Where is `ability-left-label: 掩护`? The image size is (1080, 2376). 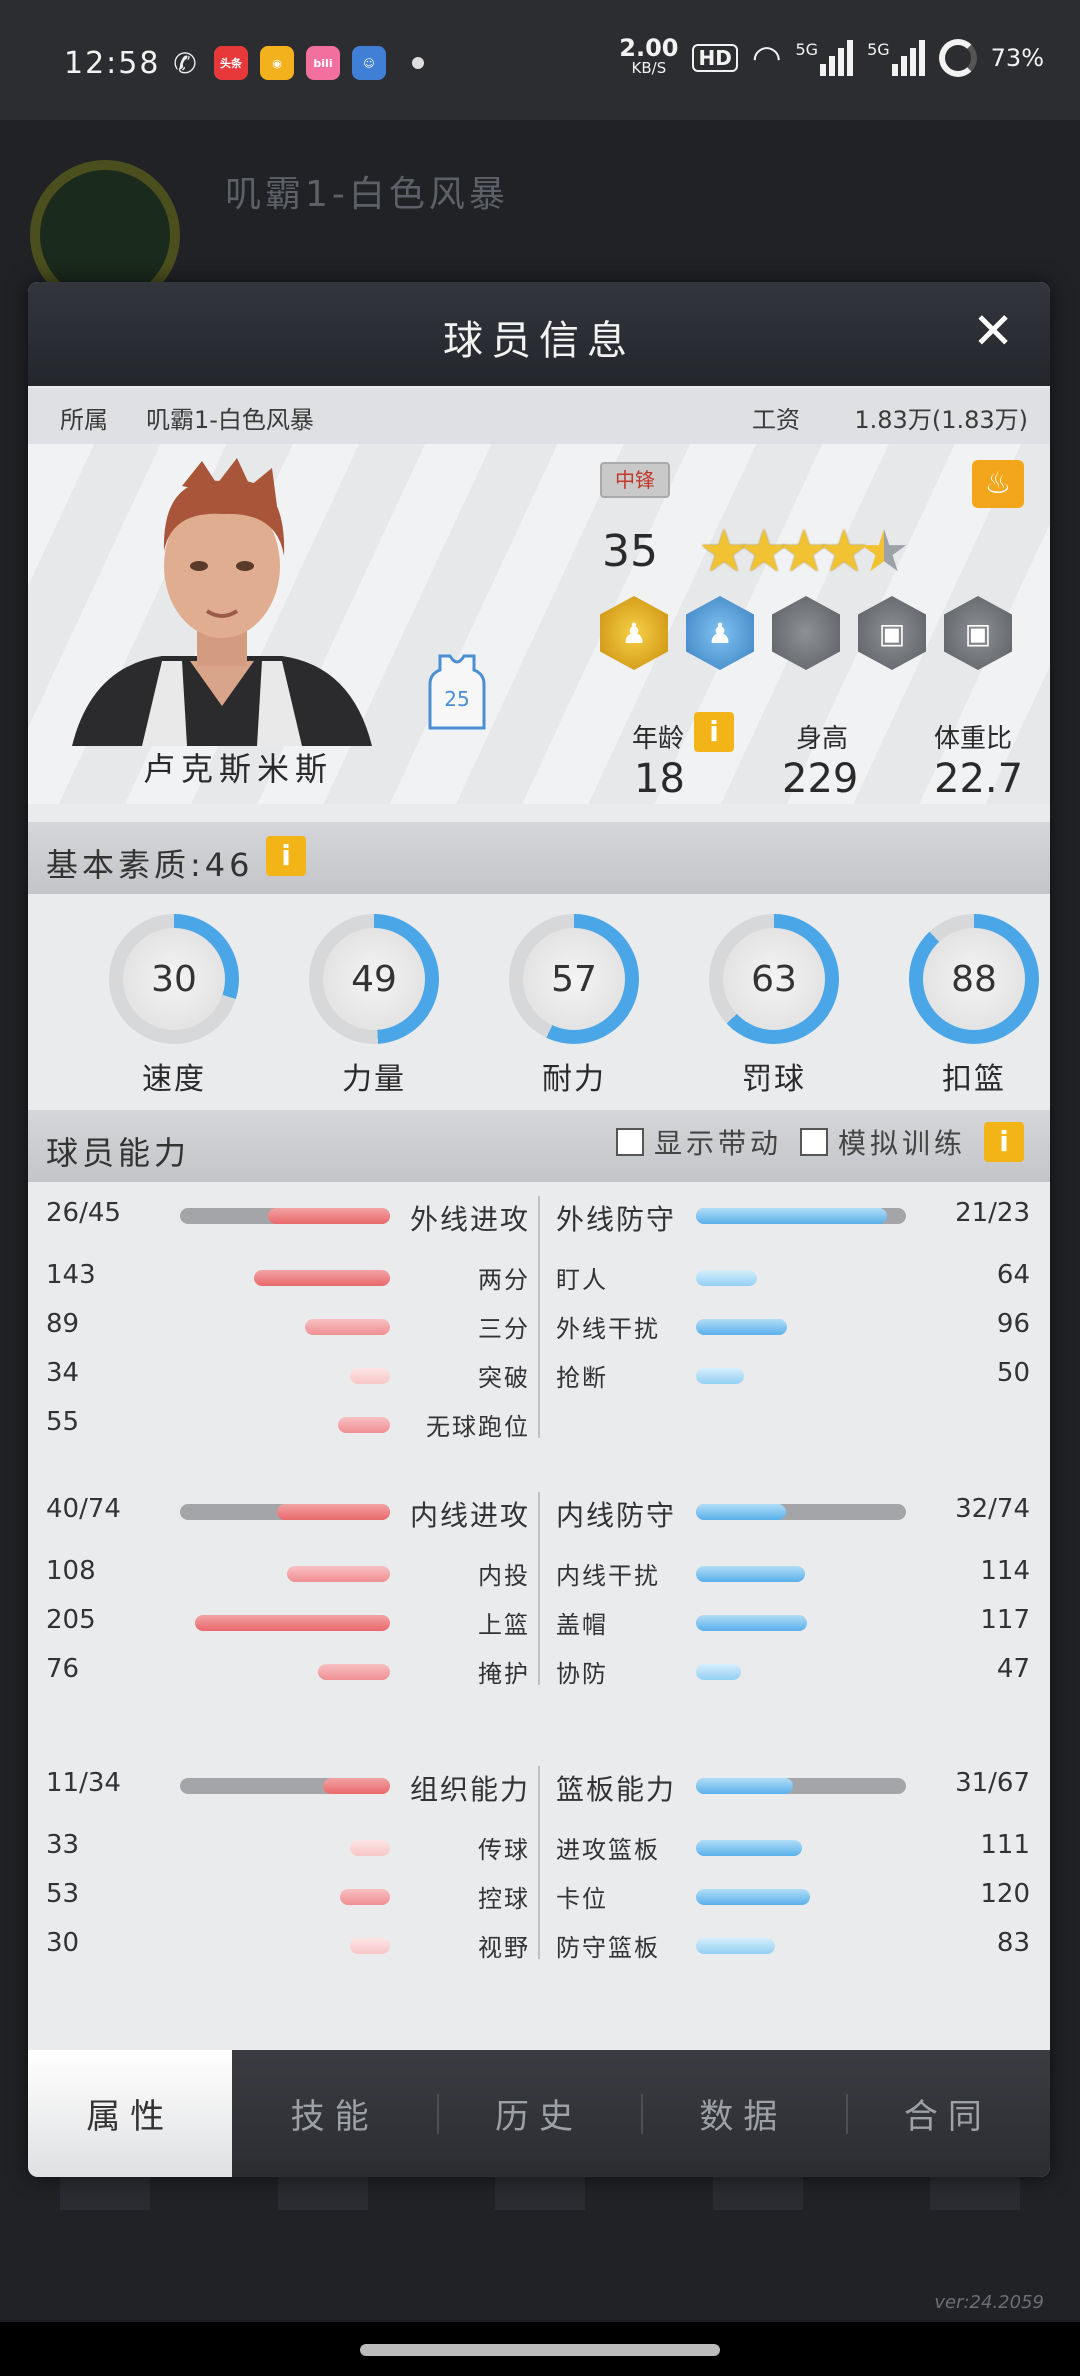
ability-left-label: 掩护 is located at coordinates (504, 1674).